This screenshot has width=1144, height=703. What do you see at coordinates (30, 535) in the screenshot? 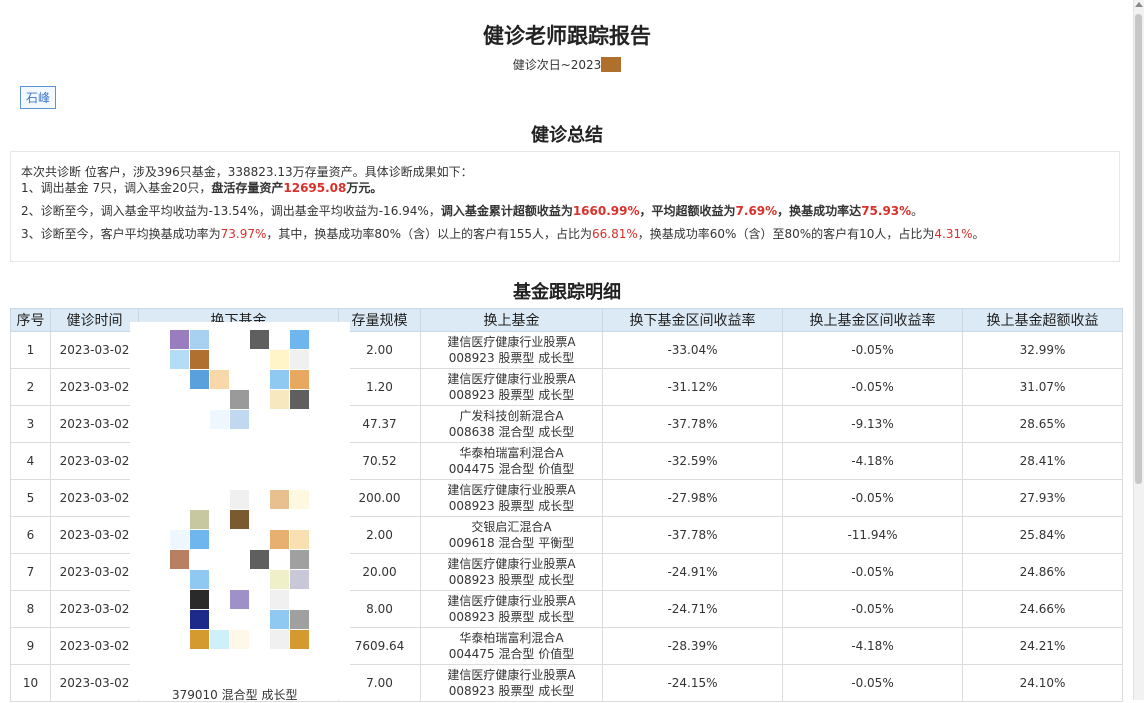
I see `cell-no: 6` at bounding box center [30, 535].